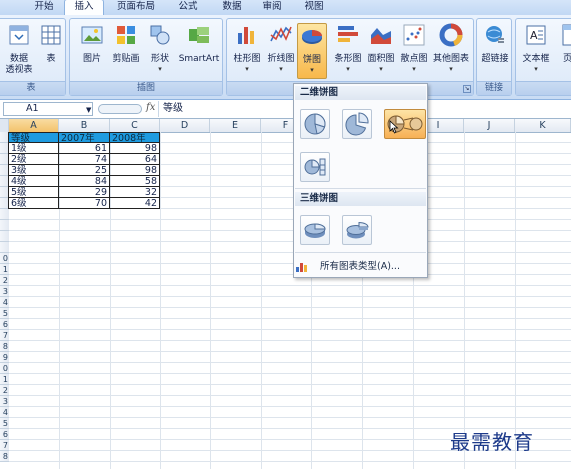 The width and height of the screenshot is (571, 469). Describe the element at coordinates (348, 51) in the screenshot. I see `bar-chart-button: 条形图 ▾` at that location.